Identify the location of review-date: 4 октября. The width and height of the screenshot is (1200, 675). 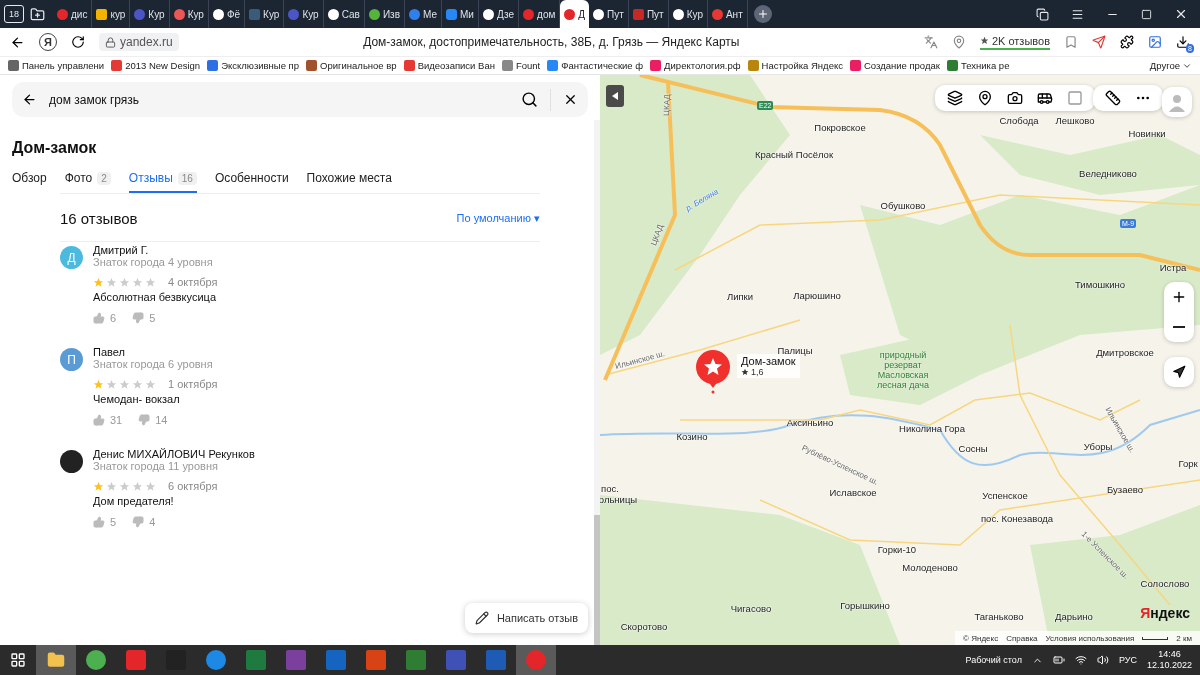
(193, 282).